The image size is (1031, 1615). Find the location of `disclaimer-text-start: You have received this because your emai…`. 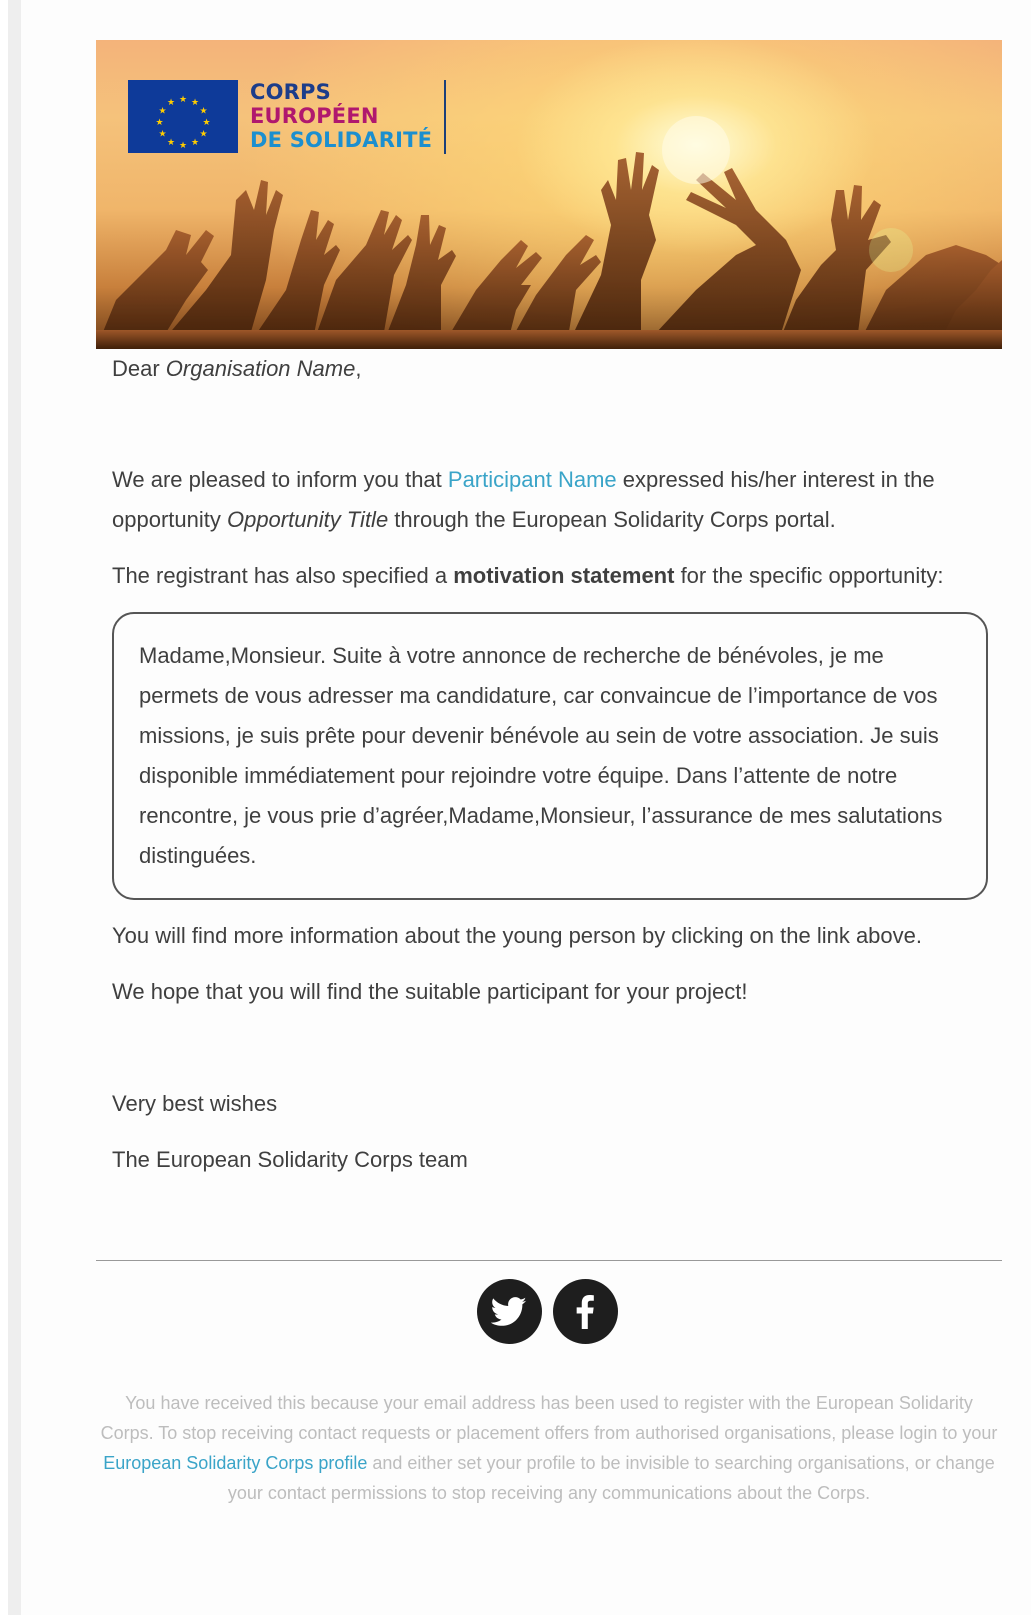

disclaimer-text-start: You have received this because your emai… is located at coordinates (549, 1418).